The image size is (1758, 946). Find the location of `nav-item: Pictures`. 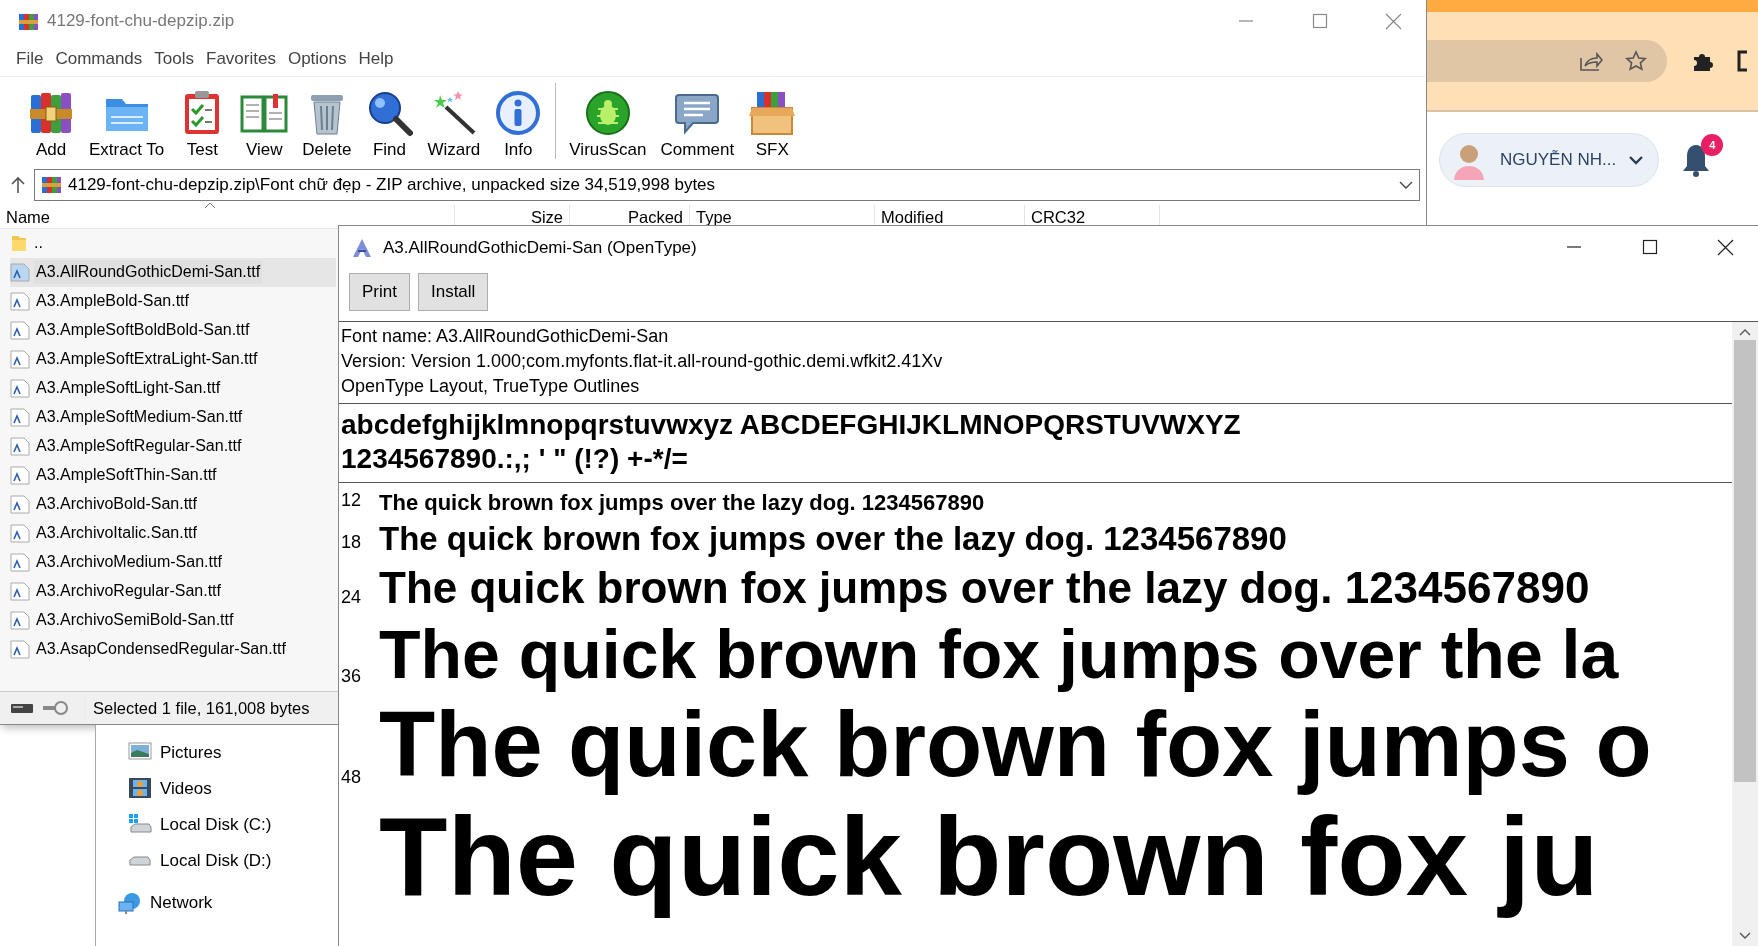

nav-item: Pictures is located at coordinates (217, 753).